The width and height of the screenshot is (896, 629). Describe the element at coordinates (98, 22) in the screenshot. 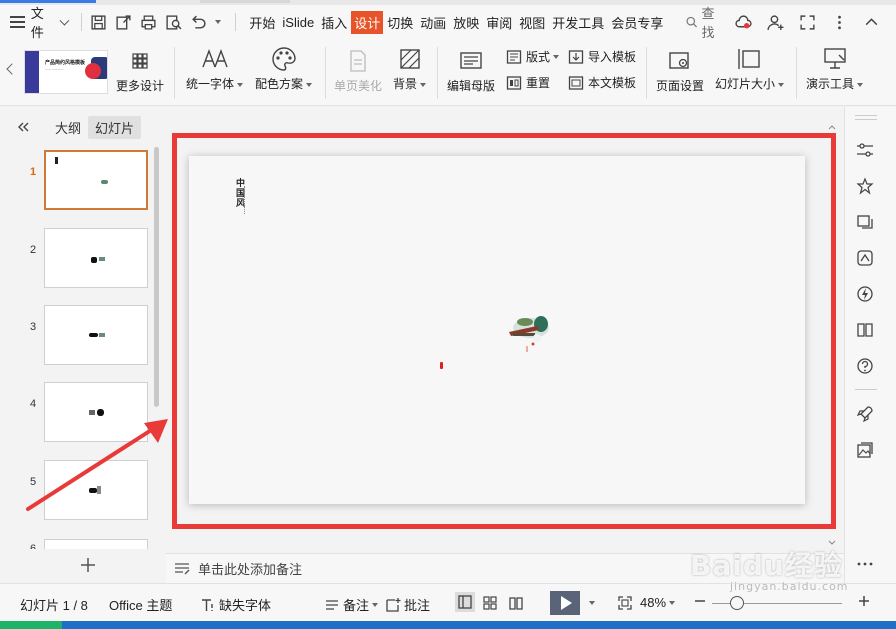

I see `save-icon` at that location.